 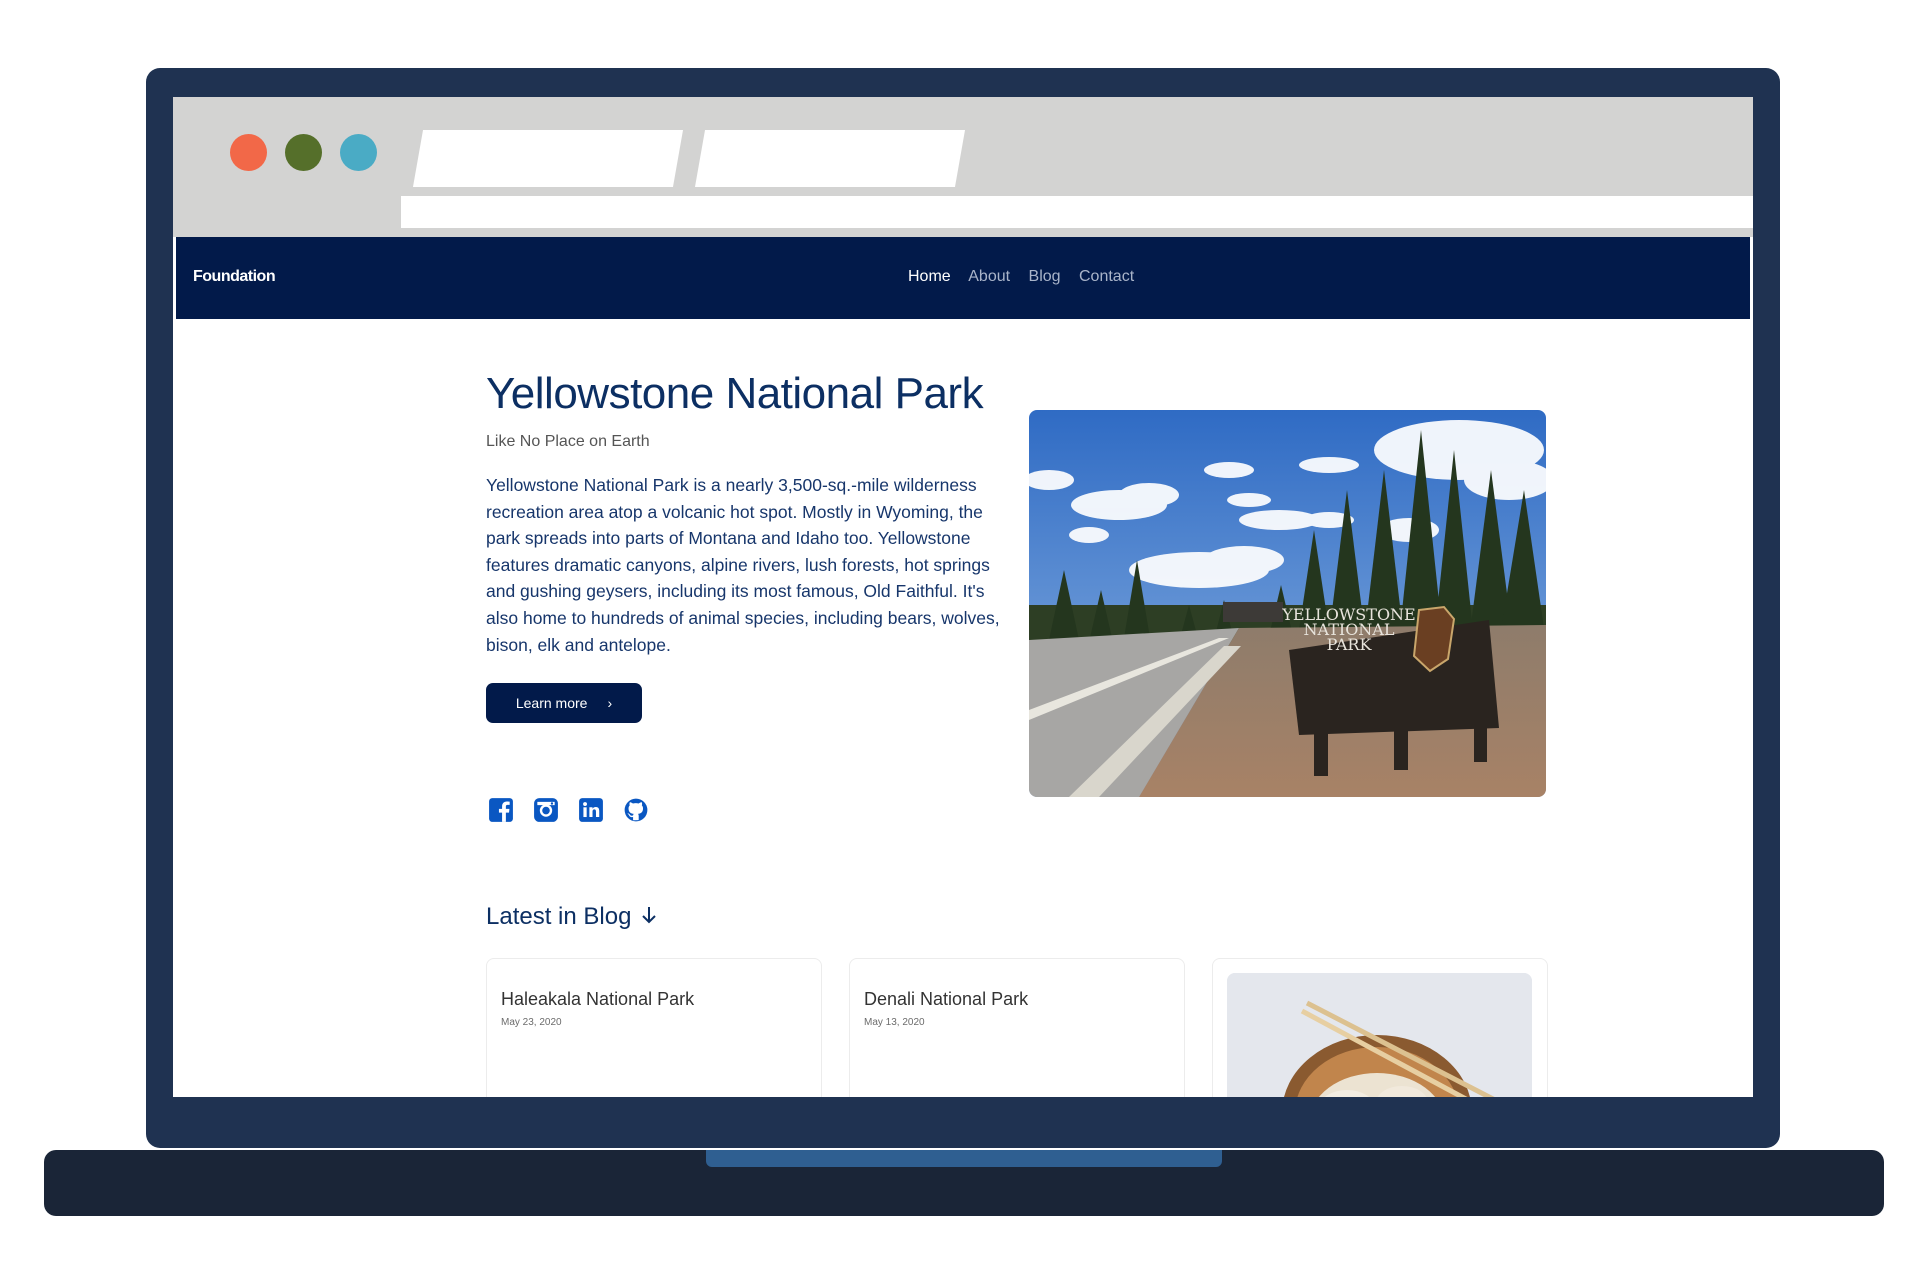 What do you see at coordinates (568, 441) in the screenshot?
I see `hero-subtitle: Like No Place on Earth` at bounding box center [568, 441].